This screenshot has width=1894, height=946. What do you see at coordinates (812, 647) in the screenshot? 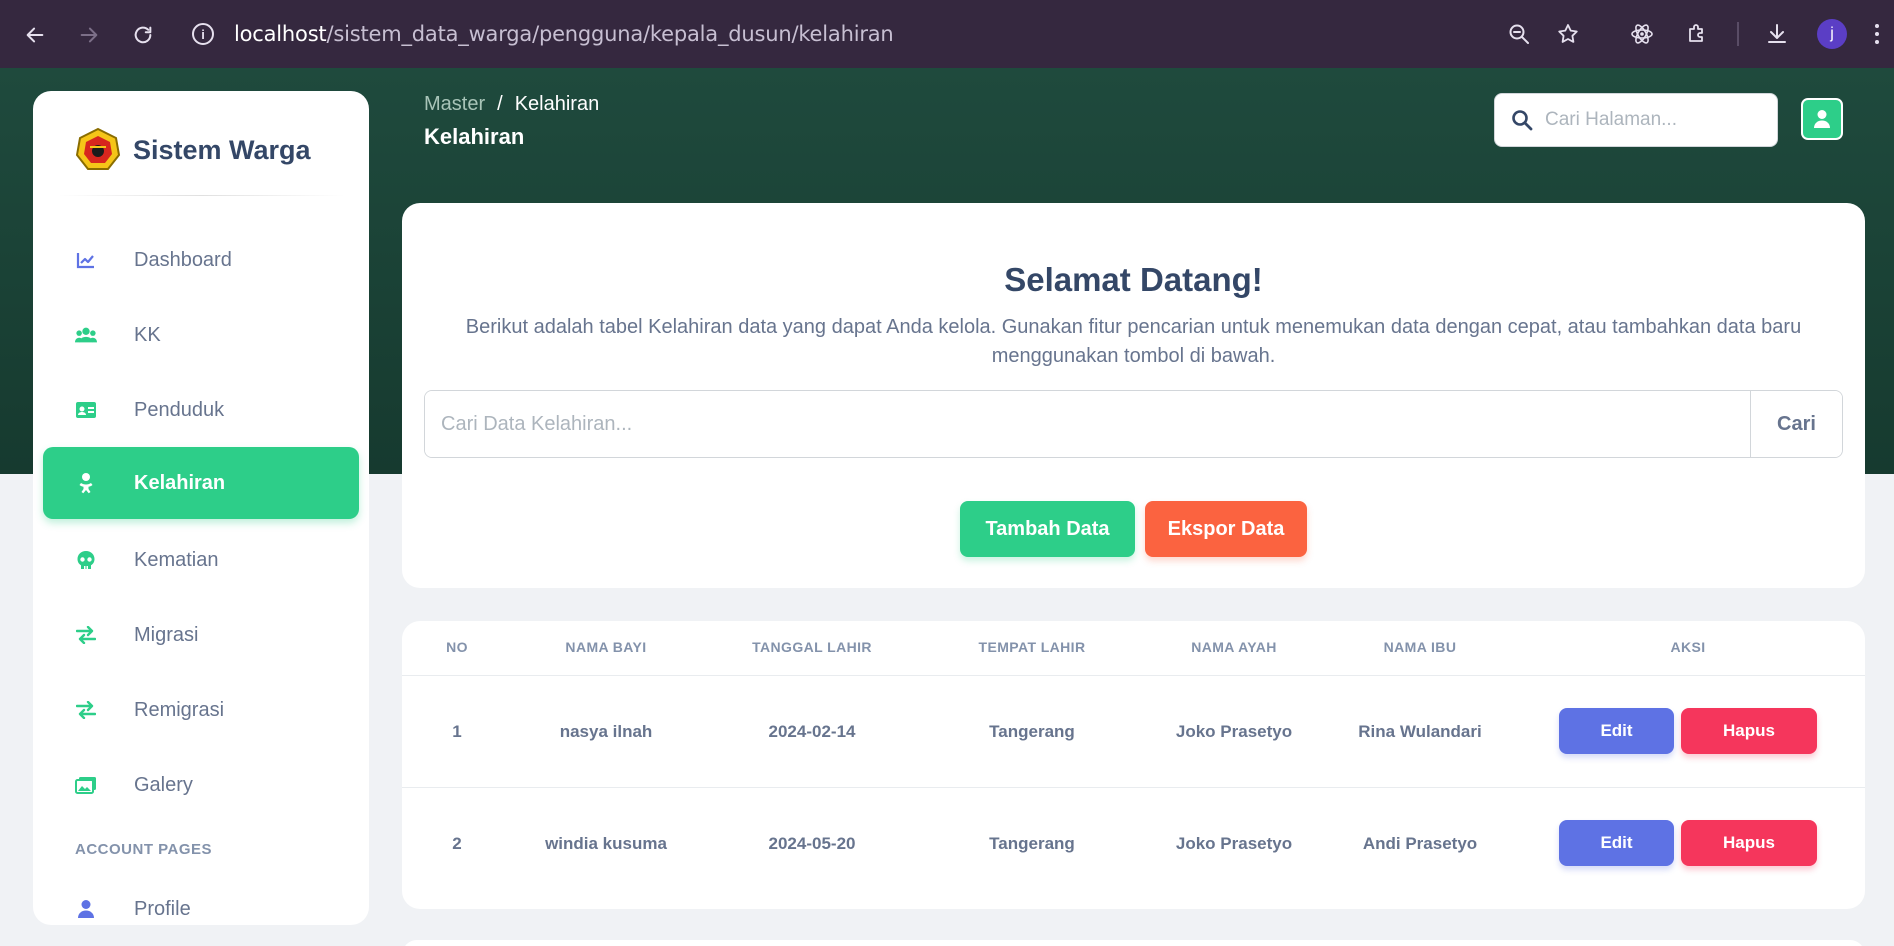
I see `column-header-tanggal-lahir: TANGGAL LAHIR` at bounding box center [812, 647].